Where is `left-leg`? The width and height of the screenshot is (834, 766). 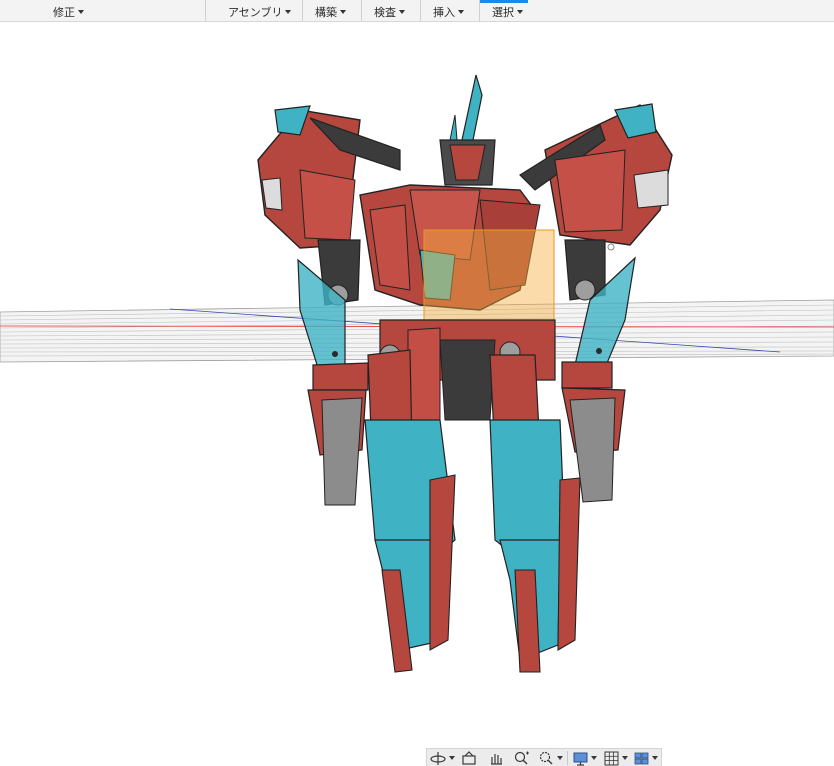
left-leg is located at coordinates (410, 511).